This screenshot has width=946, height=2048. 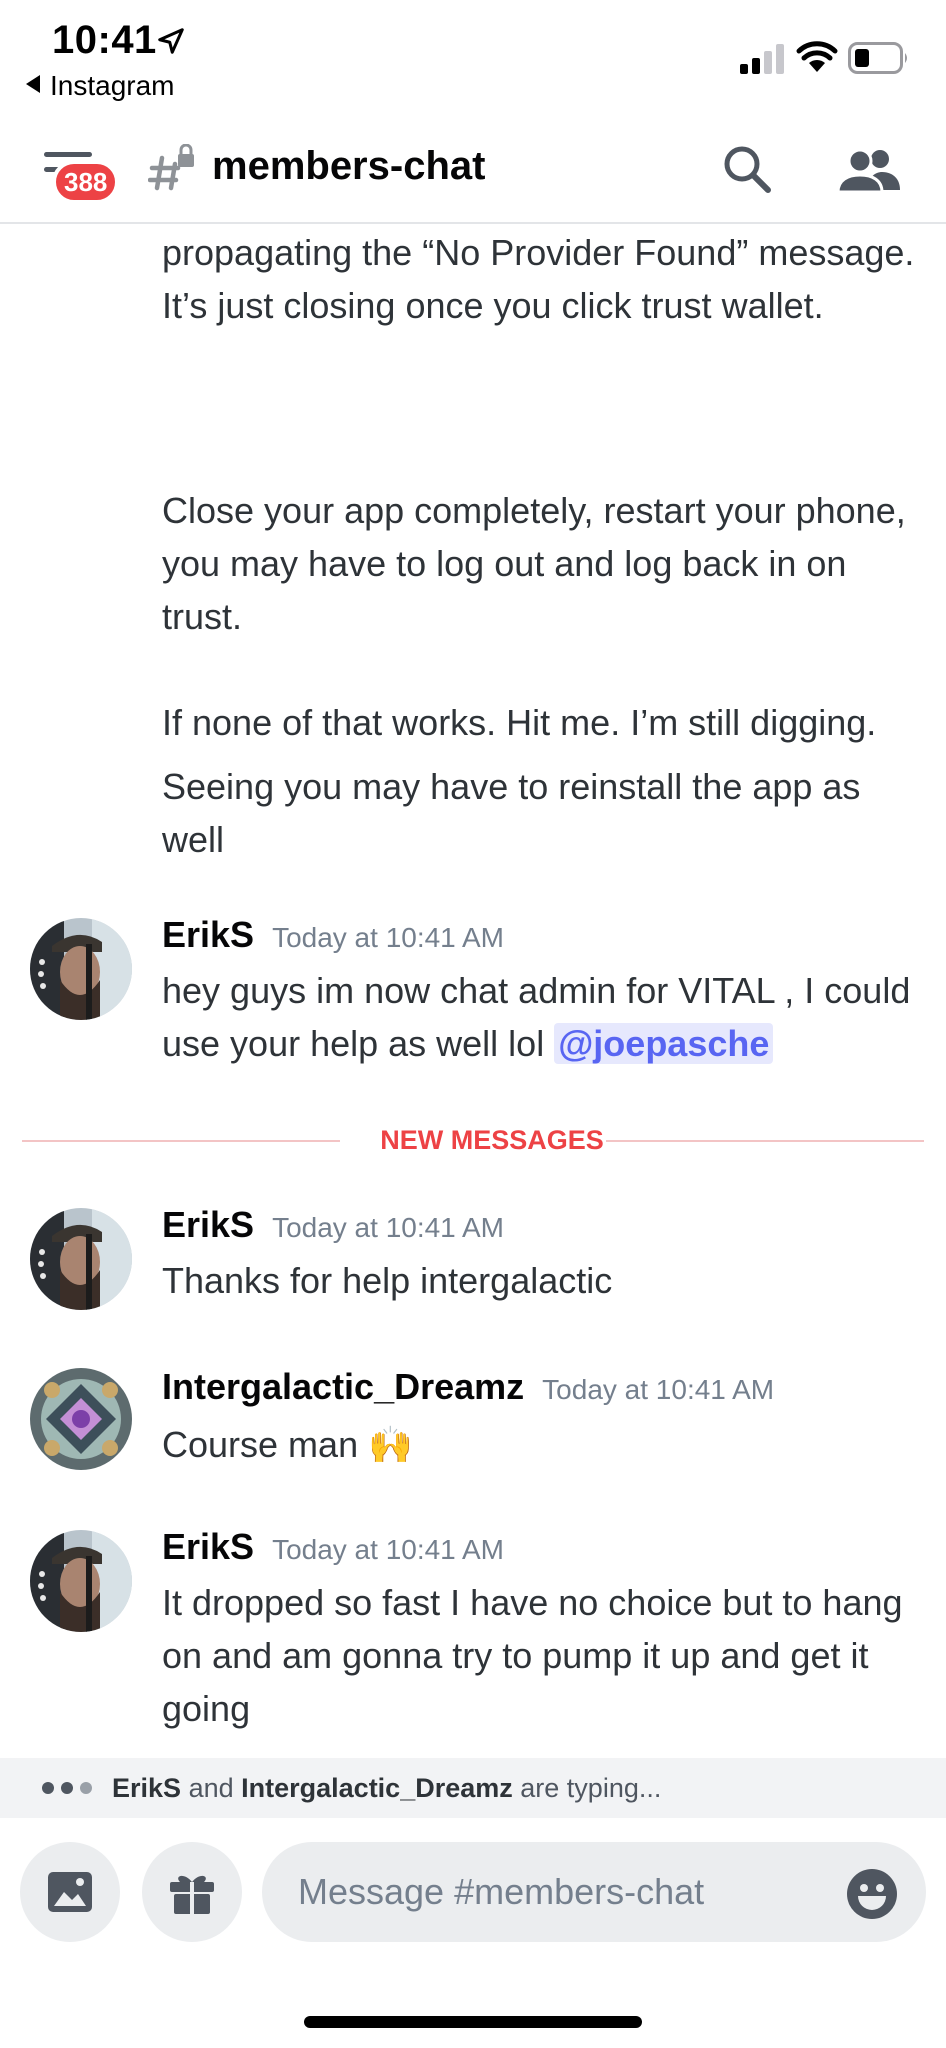 What do you see at coordinates (171, 41) in the screenshot?
I see `location-arrow-icon` at bounding box center [171, 41].